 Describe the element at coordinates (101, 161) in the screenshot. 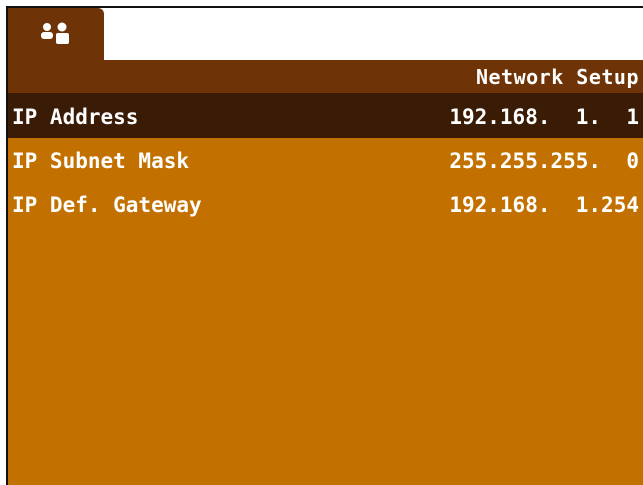

I see `list-item-label: IP Subnet Mask` at that location.